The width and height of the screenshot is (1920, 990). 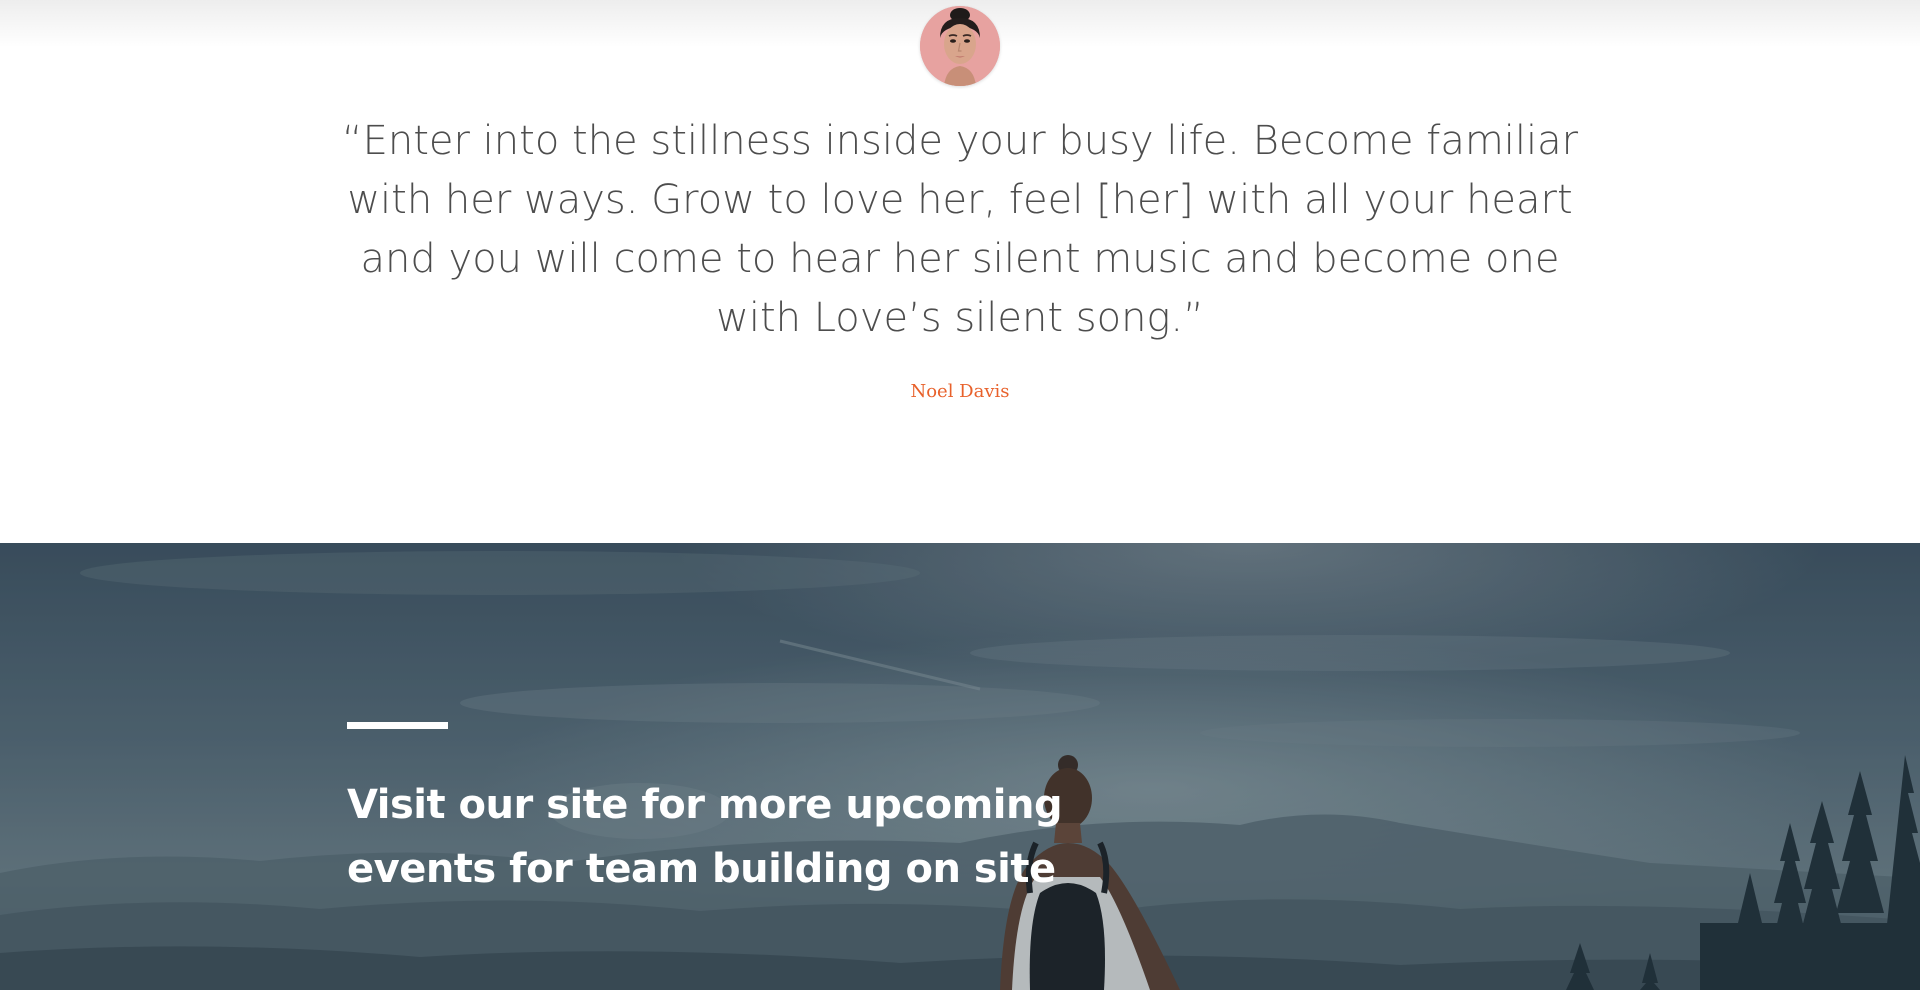 What do you see at coordinates (397, 725) in the screenshot?
I see `banner-divider-line` at bounding box center [397, 725].